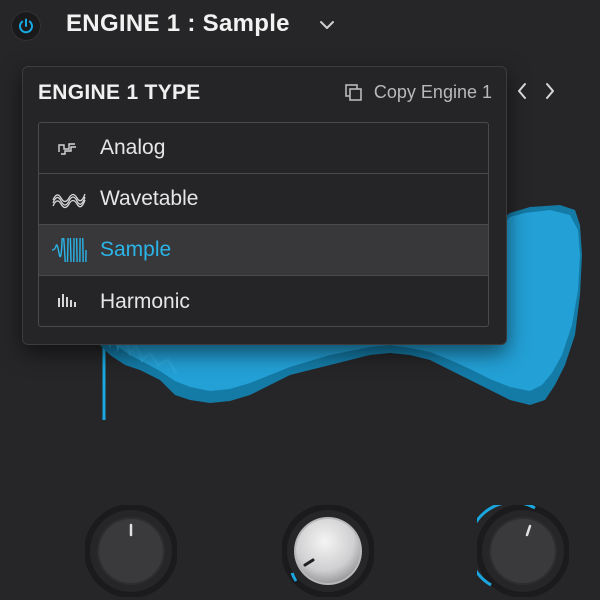 This screenshot has height=600, width=600. Describe the element at coordinates (300, 26) in the screenshot. I see `engine-header: ENGINE 1 : Sample` at that location.